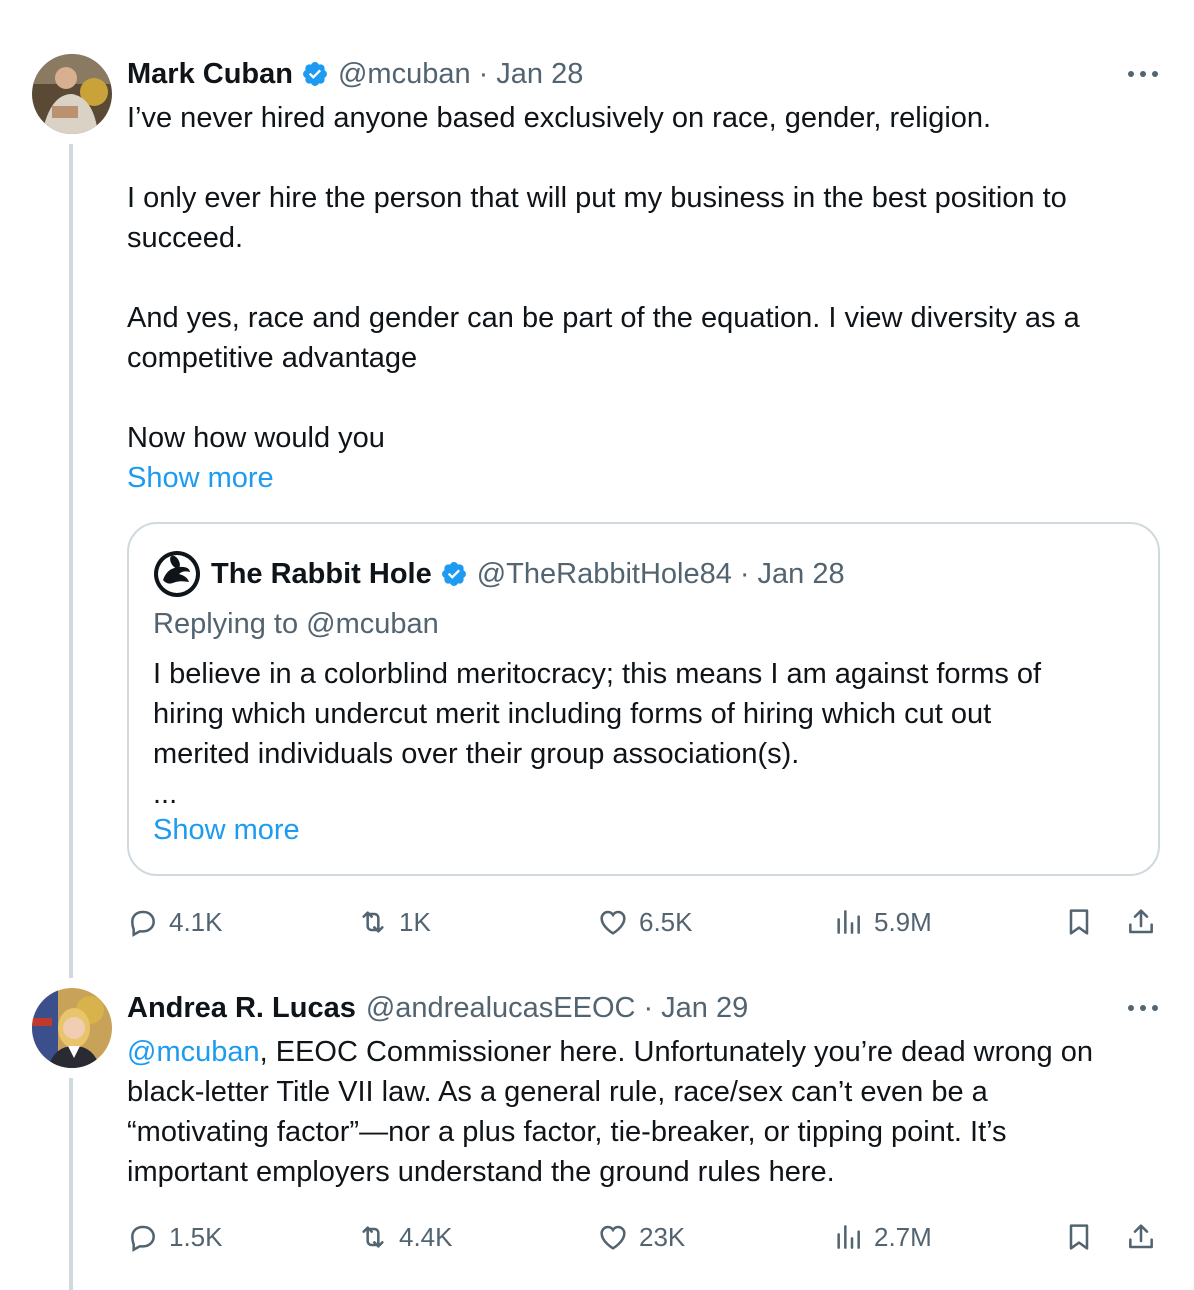 The width and height of the screenshot is (1194, 1290). I want to click on views-button: 2.7M, so click(882, 1237).